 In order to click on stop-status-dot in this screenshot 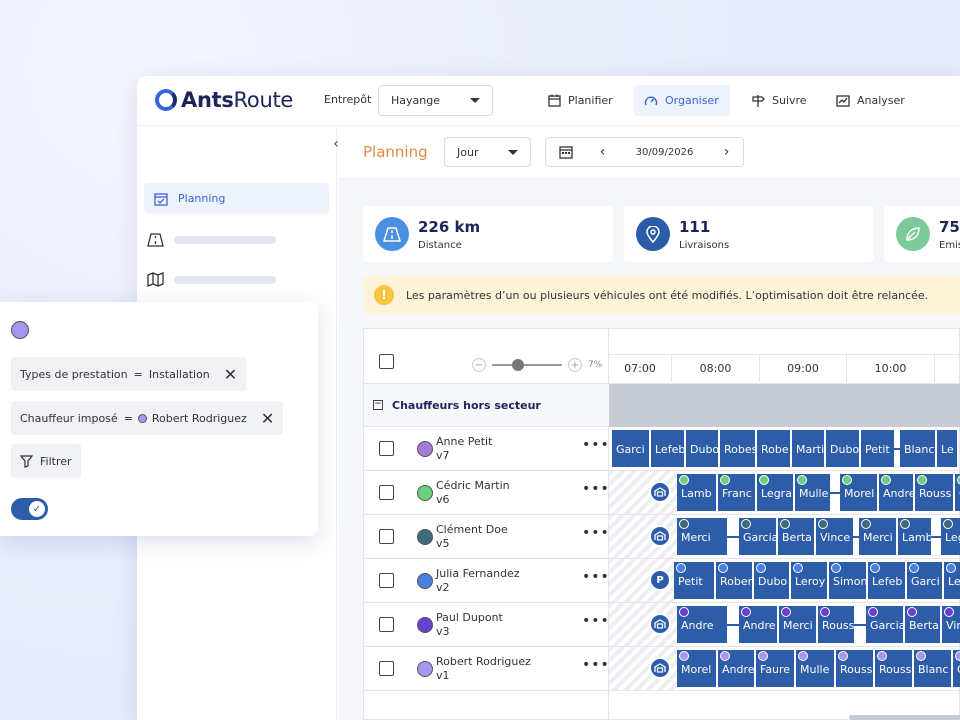, I will do `click(948, 524)`.